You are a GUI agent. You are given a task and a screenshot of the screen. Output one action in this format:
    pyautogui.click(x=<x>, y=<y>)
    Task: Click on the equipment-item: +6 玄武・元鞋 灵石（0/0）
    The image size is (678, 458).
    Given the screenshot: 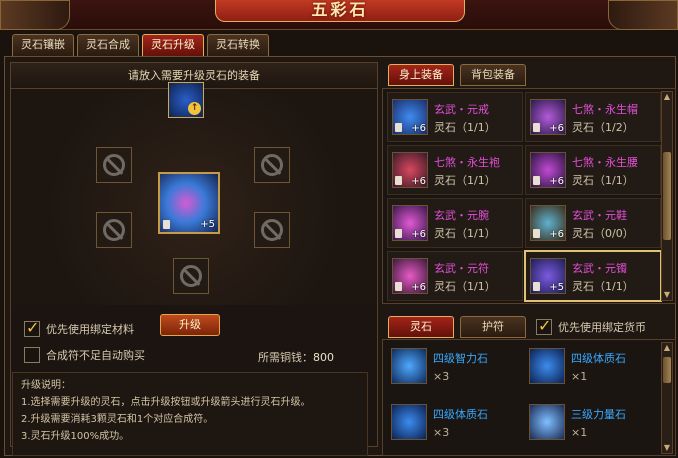 What is the action you would take?
    pyautogui.click(x=593, y=223)
    